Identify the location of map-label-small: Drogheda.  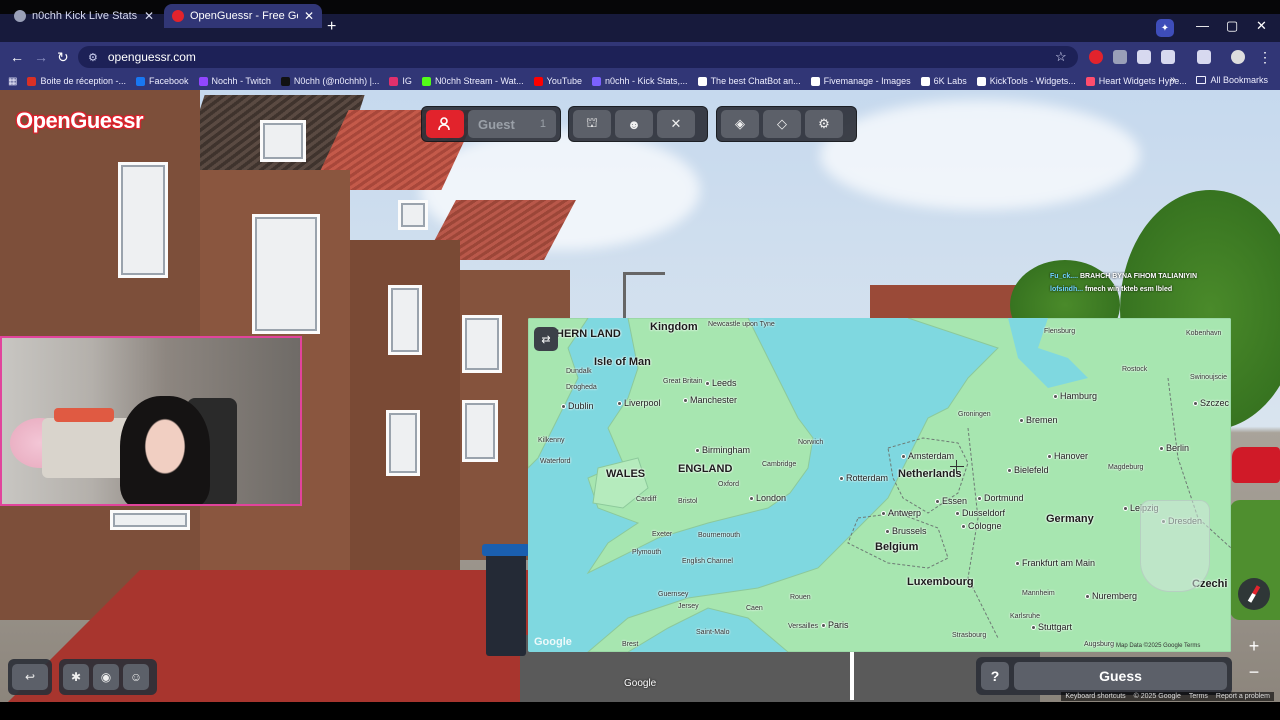
(581, 387).